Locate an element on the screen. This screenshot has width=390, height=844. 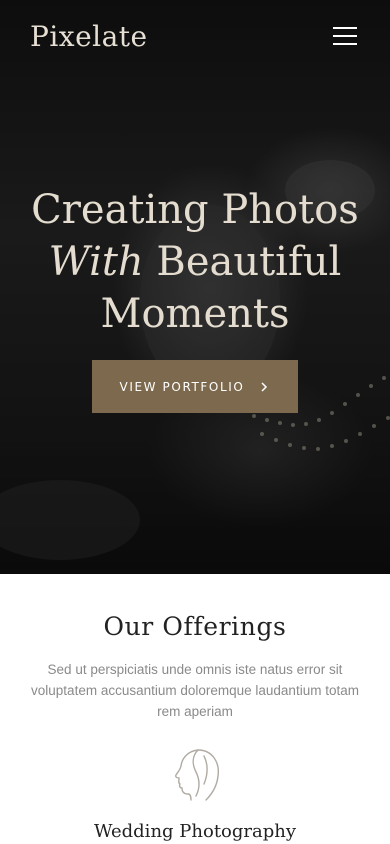
view-portfolio-label: VIEW PORTFOLIO is located at coordinates (182, 386).